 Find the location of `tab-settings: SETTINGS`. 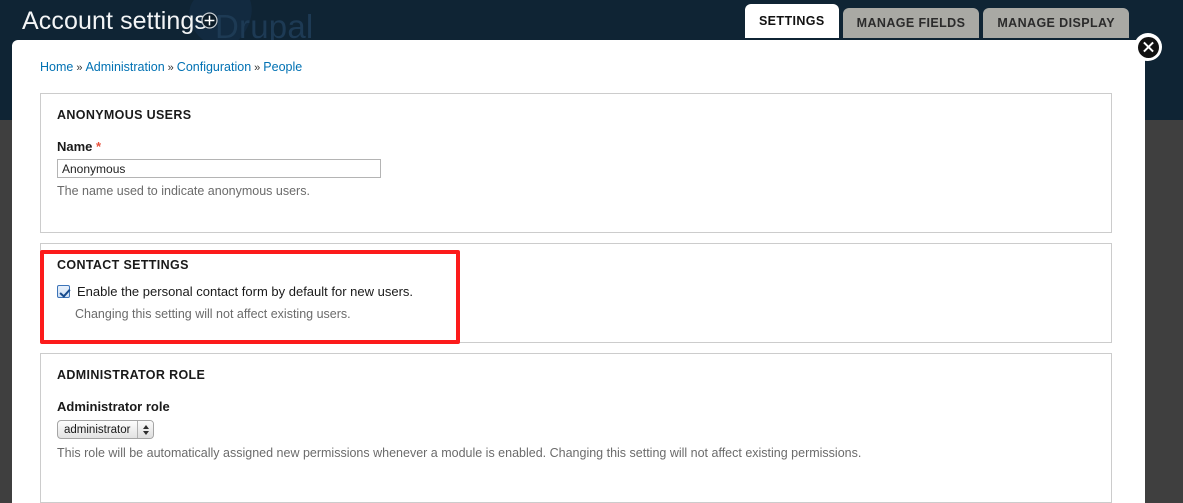

tab-settings: SETTINGS is located at coordinates (791, 21).